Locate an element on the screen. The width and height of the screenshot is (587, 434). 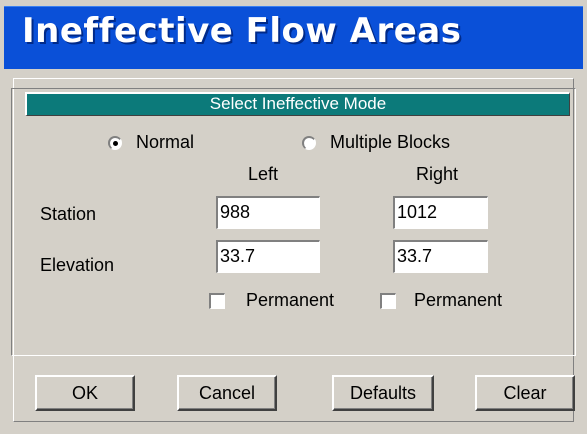
permanent-left-checkbox is located at coordinates (217, 301).